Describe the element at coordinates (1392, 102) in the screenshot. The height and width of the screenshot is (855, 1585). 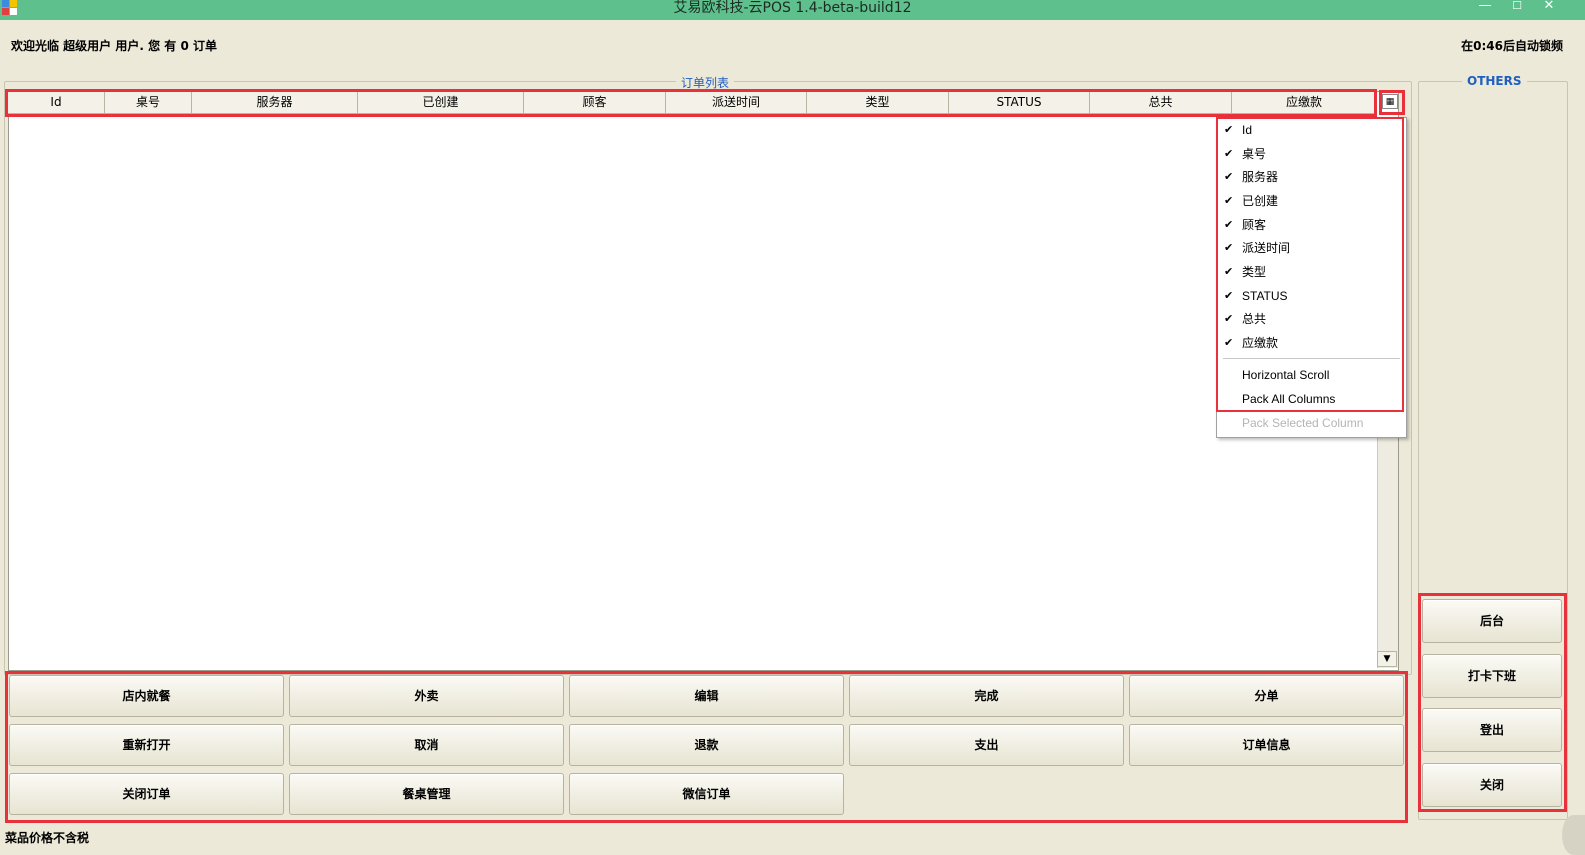
I see `column-control-highlight` at that location.